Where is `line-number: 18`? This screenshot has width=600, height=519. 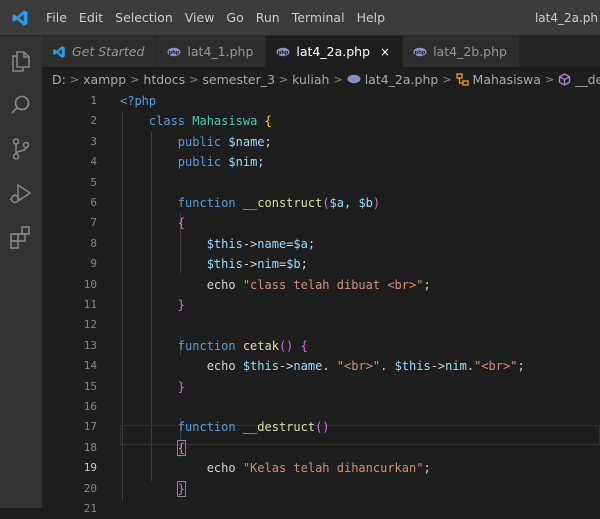
line-number: 18 is located at coordinates (90, 447).